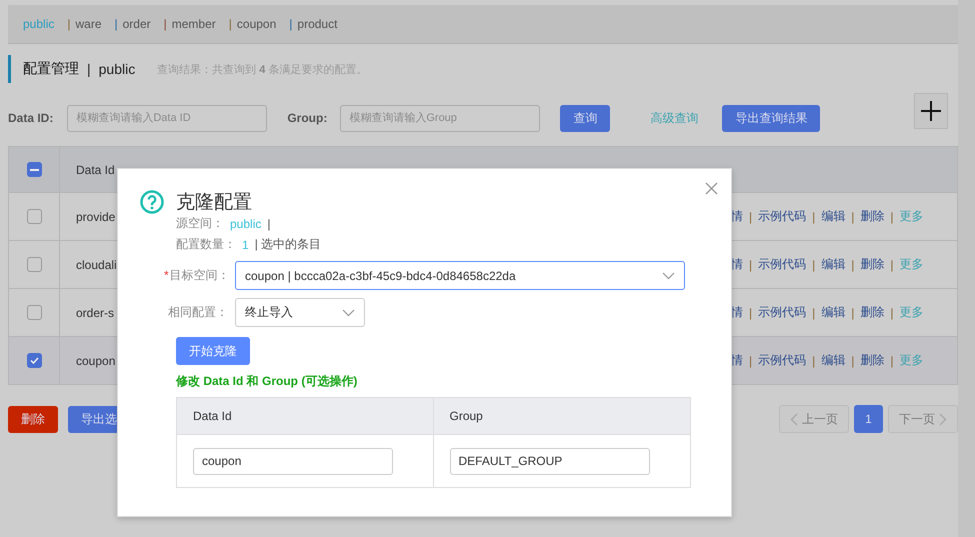 The height and width of the screenshot is (537, 975). What do you see at coordinates (794, 419) in the screenshot?
I see `chevron-left-icon` at bounding box center [794, 419].